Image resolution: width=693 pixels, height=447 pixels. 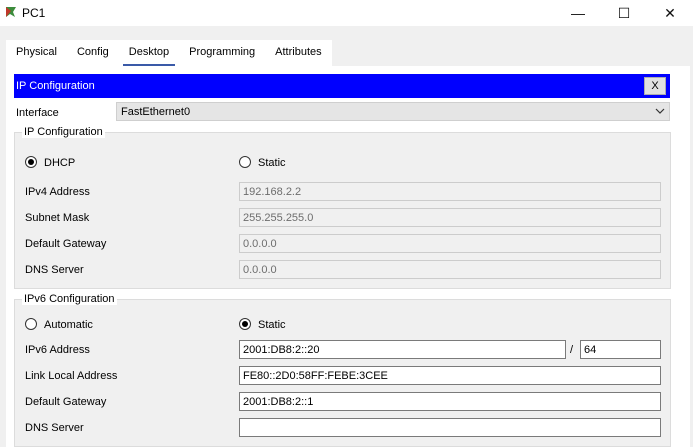 What do you see at coordinates (450, 191) in the screenshot?
I see `ipv4-address-field: 192.168.2.2` at bounding box center [450, 191].